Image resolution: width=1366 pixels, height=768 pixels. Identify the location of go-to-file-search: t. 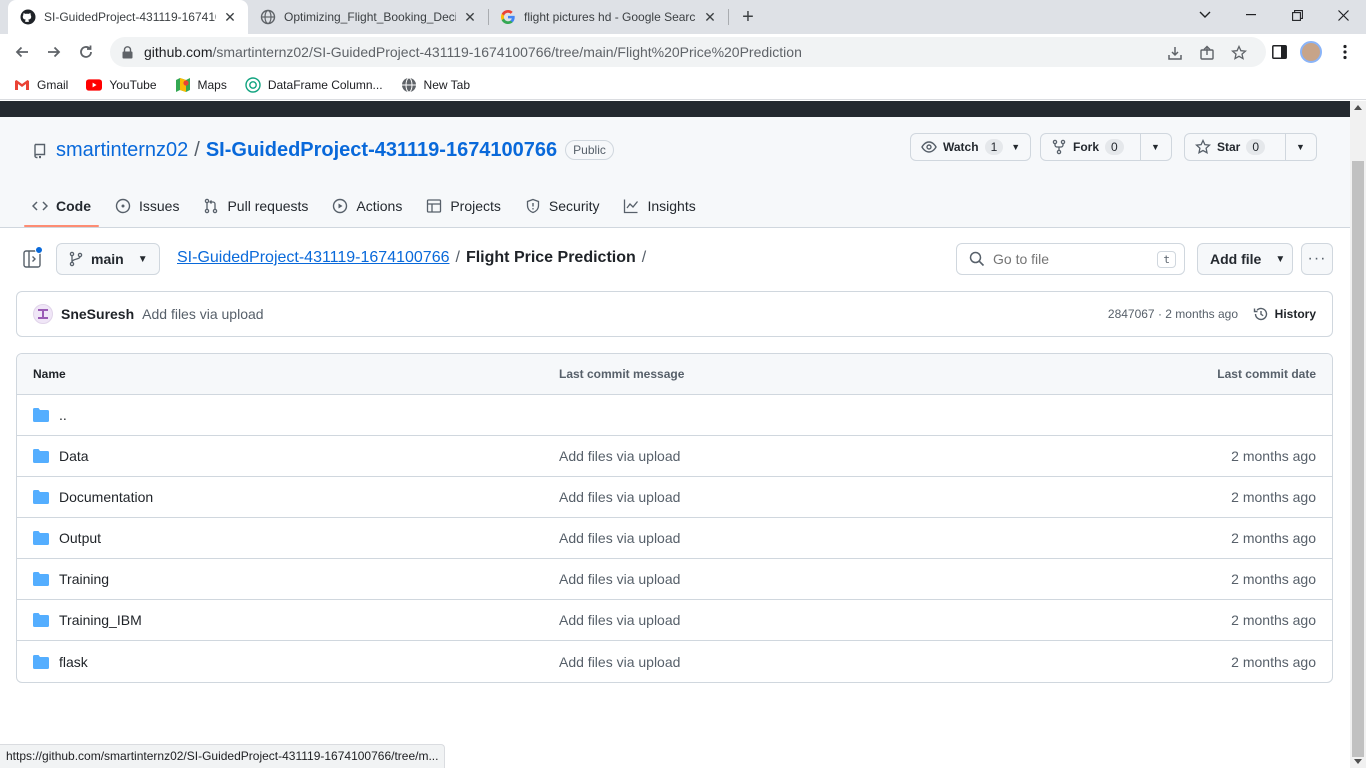
(1070, 259).